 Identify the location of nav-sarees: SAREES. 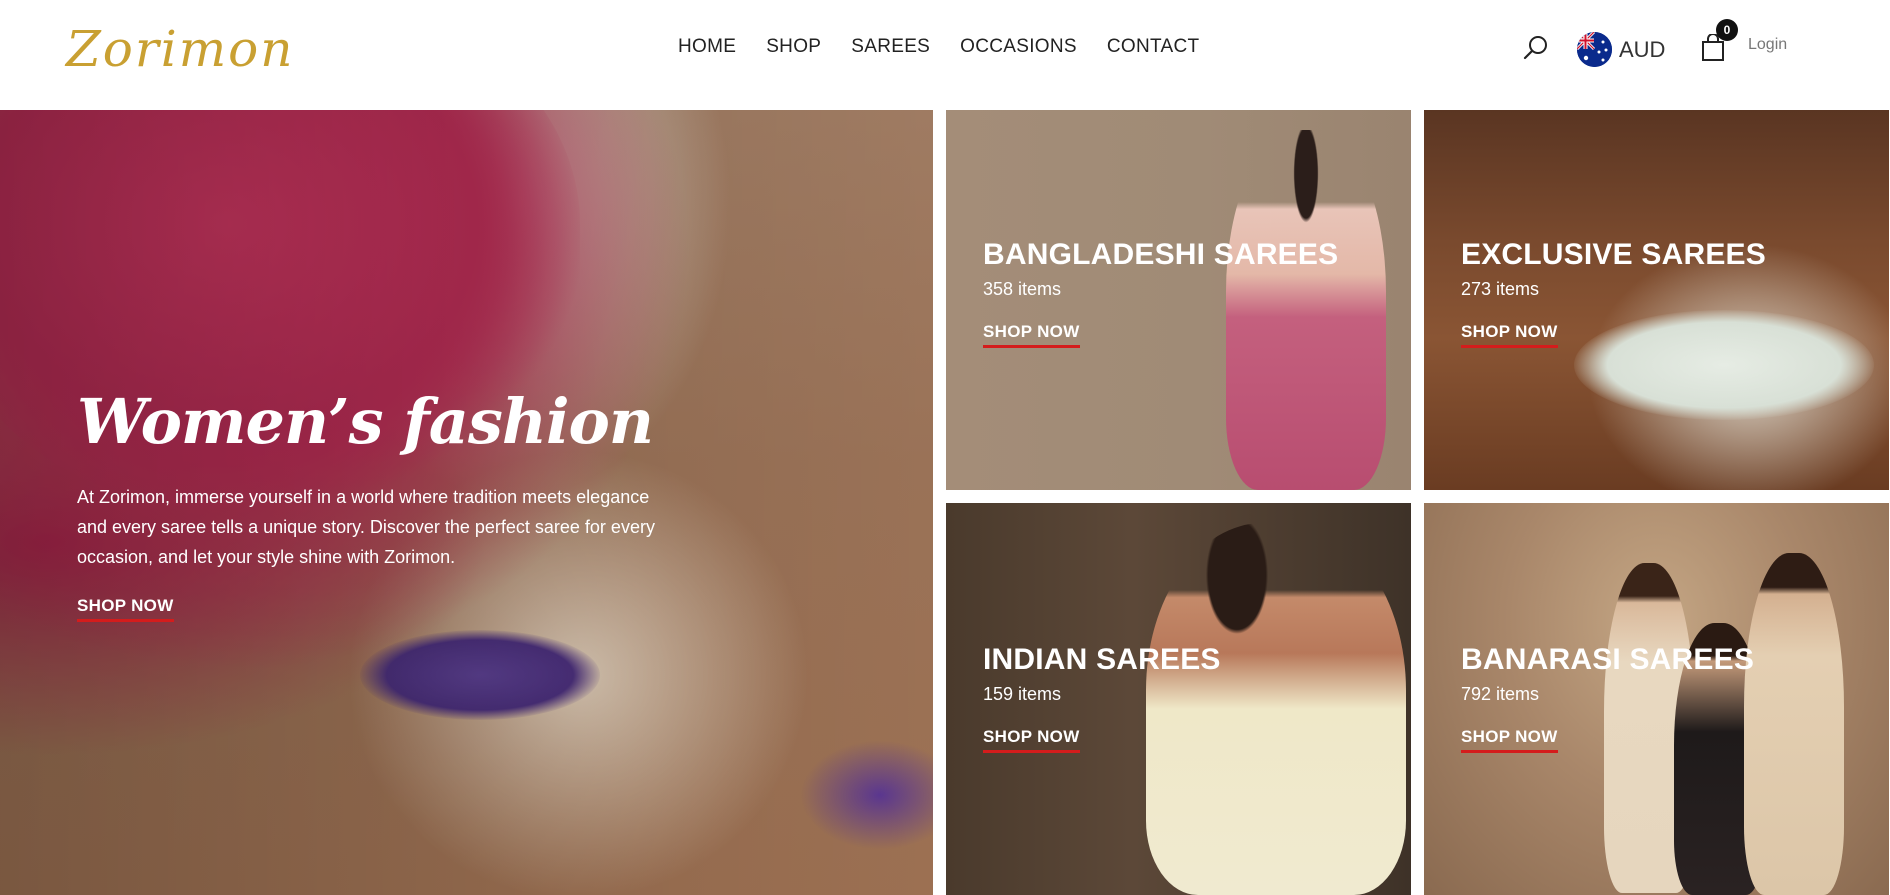
(890, 47).